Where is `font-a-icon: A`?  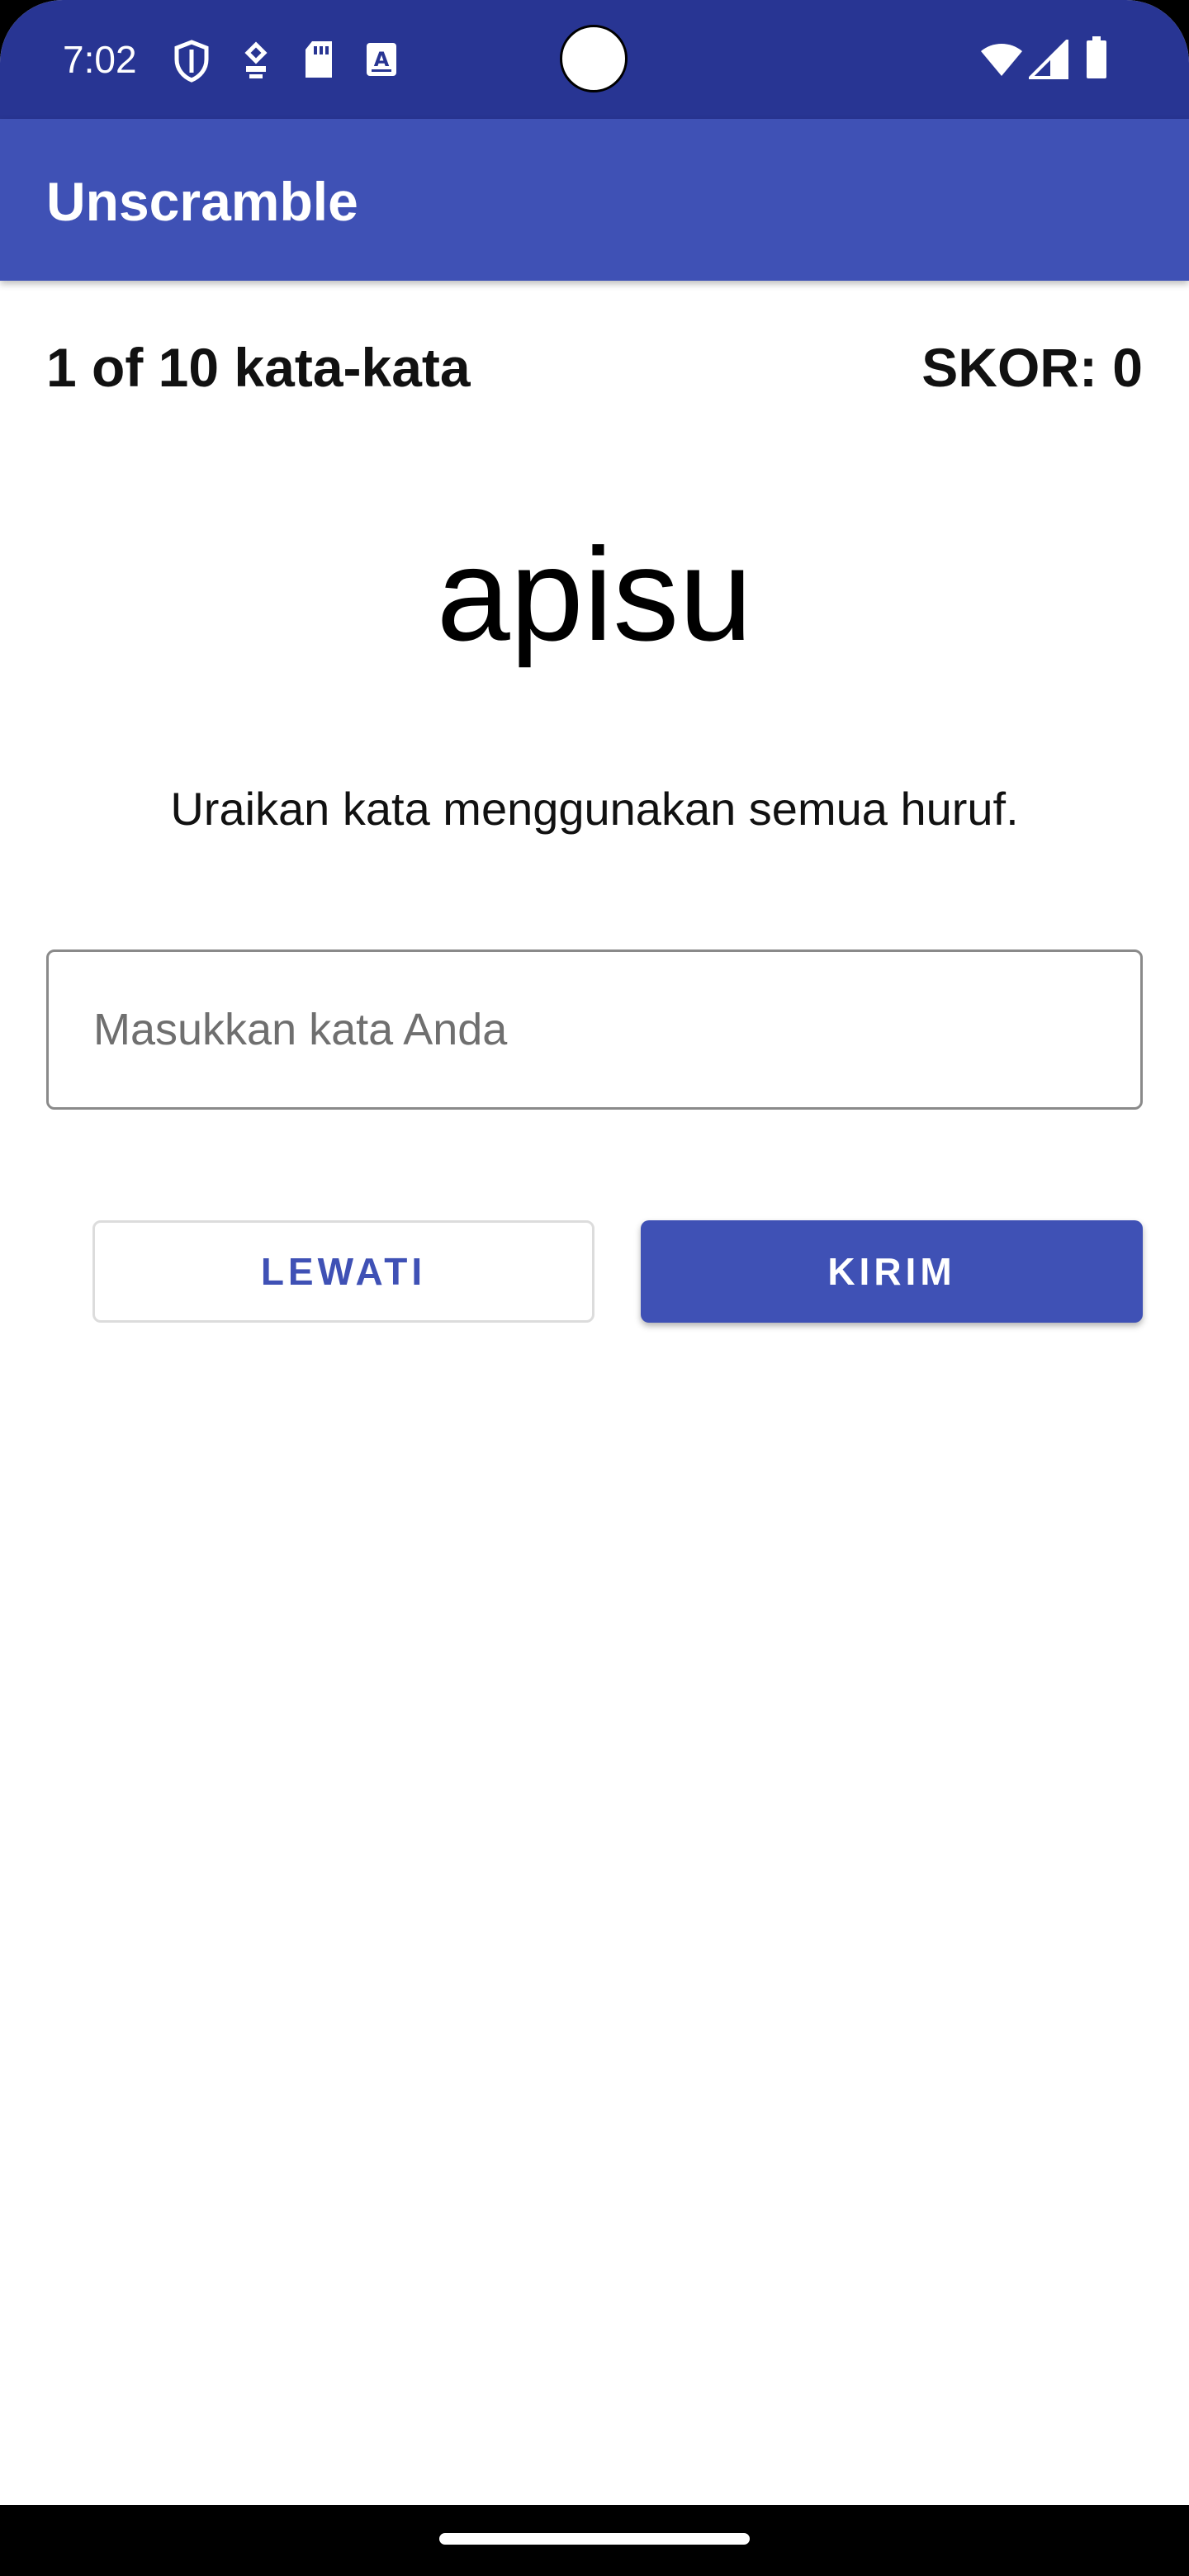
font-a-icon: A is located at coordinates (381, 61).